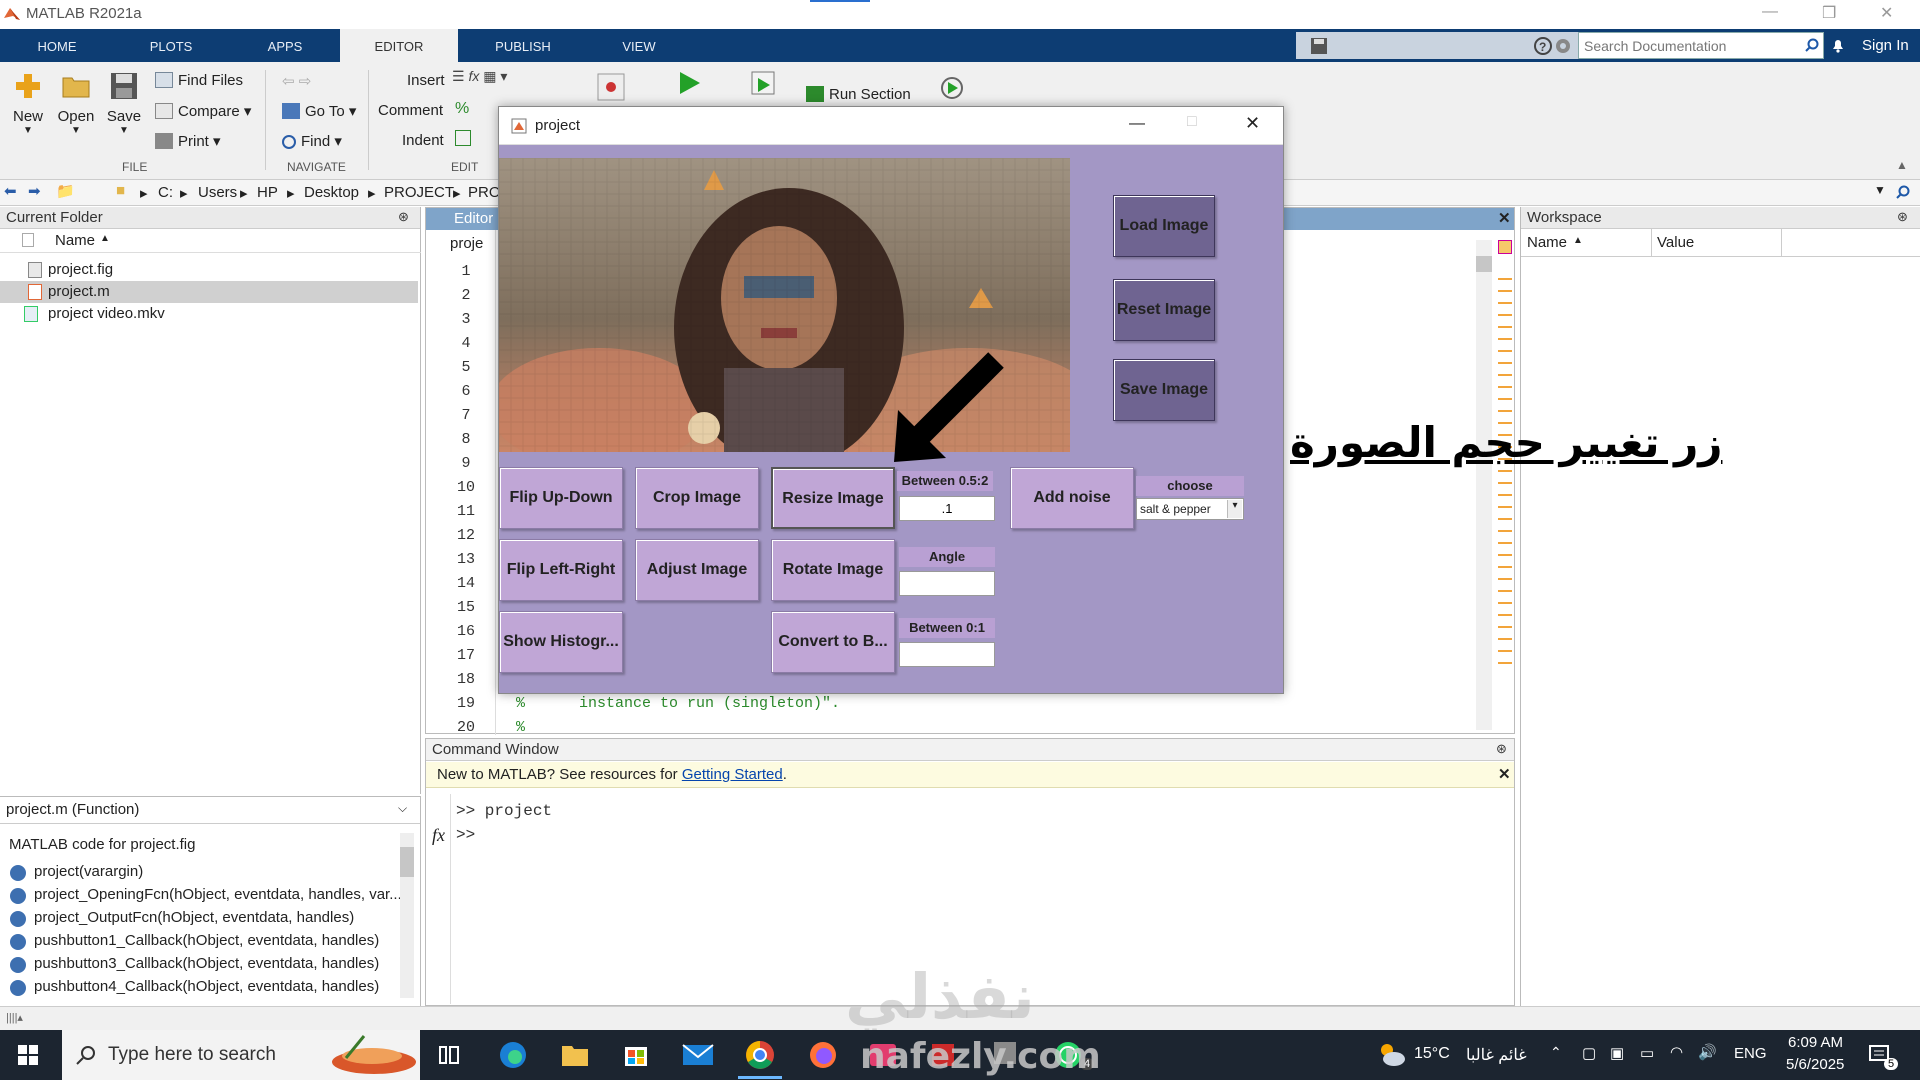 The height and width of the screenshot is (1080, 1920). I want to click on code-line: %, so click(520, 727).